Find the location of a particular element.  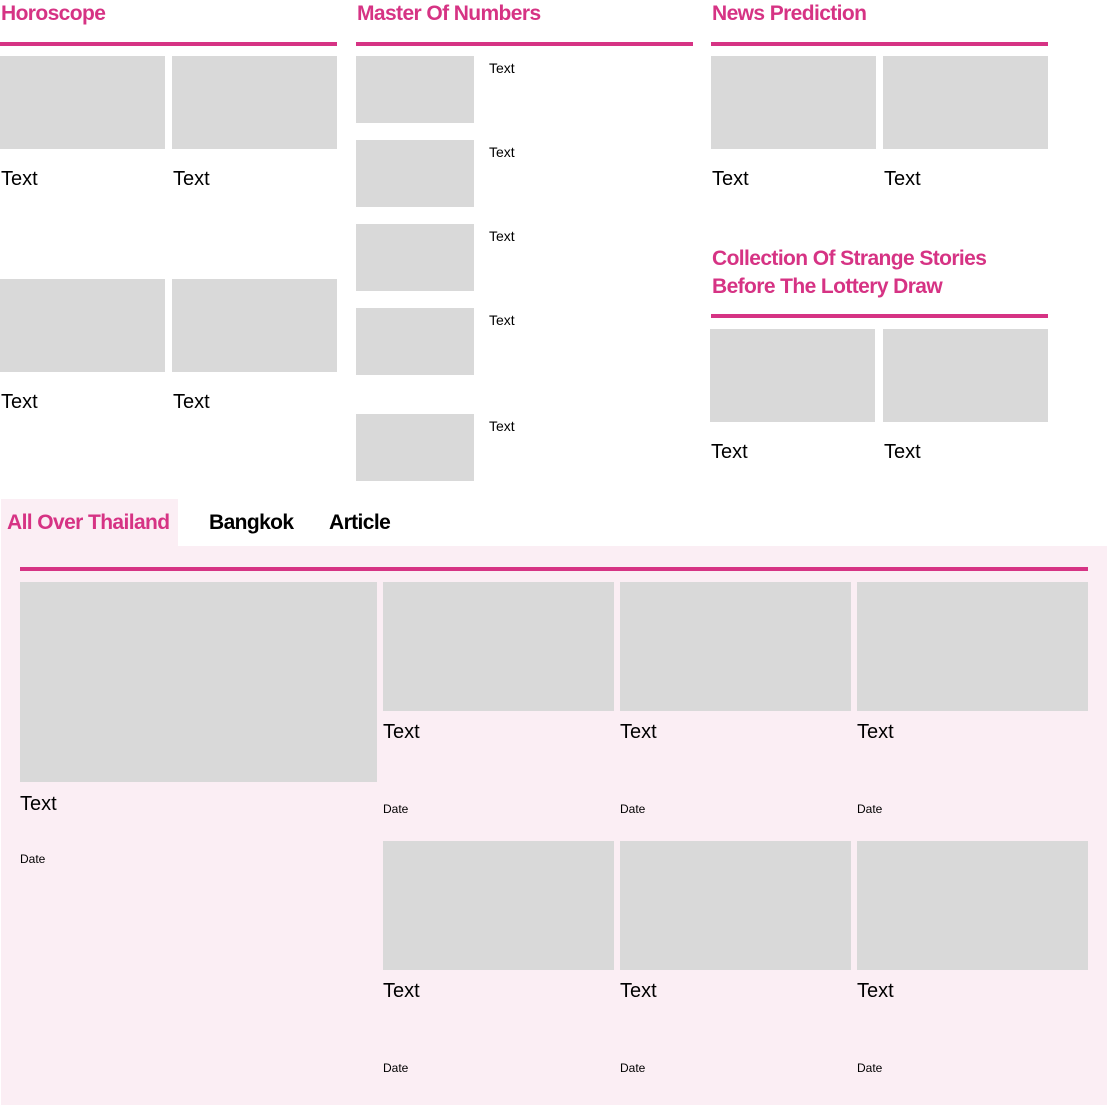

feed-item-1-date: Date is located at coordinates (396, 809).